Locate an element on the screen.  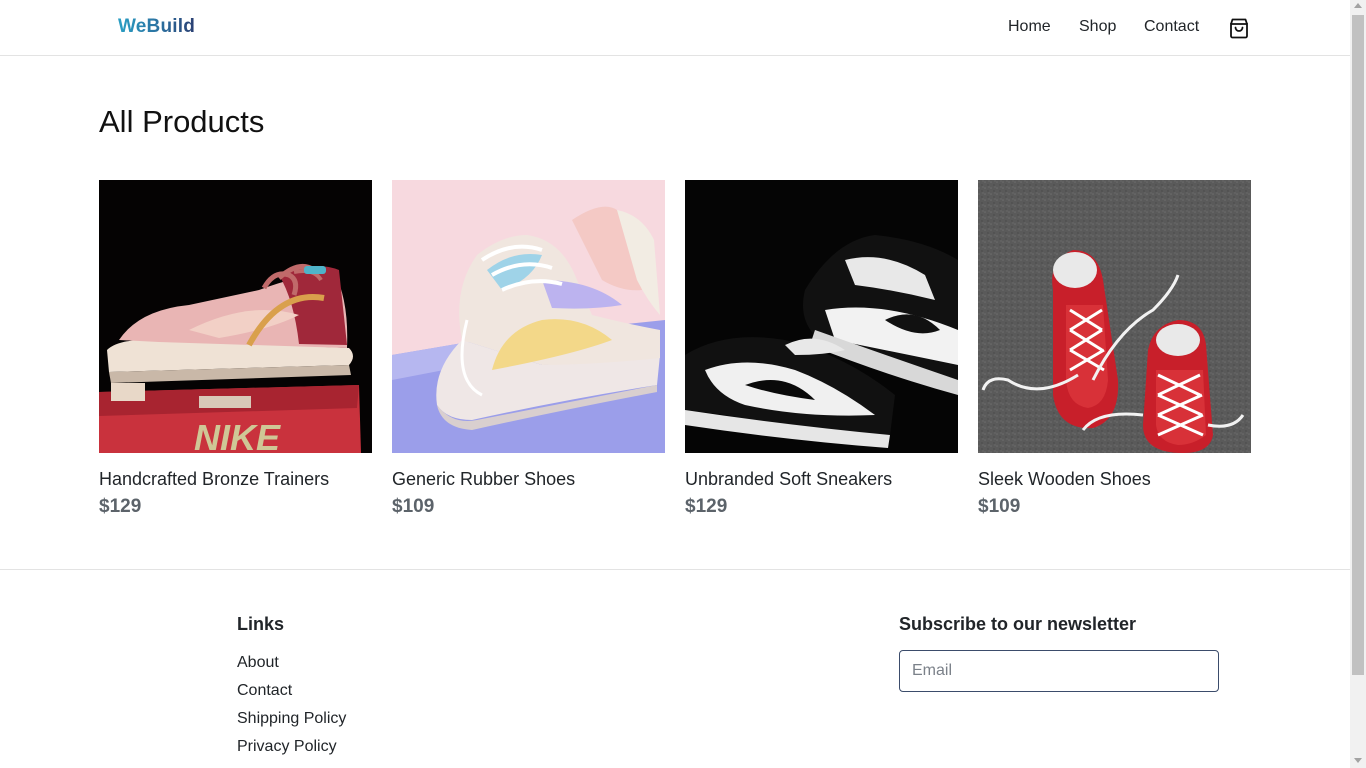
footer-links-heading: Links is located at coordinates (261, 624).